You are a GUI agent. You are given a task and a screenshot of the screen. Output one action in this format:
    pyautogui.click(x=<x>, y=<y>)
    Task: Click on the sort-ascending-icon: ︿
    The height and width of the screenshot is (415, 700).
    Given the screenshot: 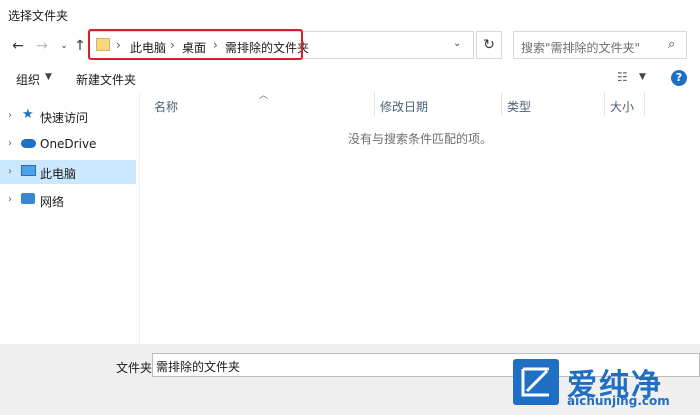 What is the action you would take?
    pyautogui.click(x=264, y=96)
    